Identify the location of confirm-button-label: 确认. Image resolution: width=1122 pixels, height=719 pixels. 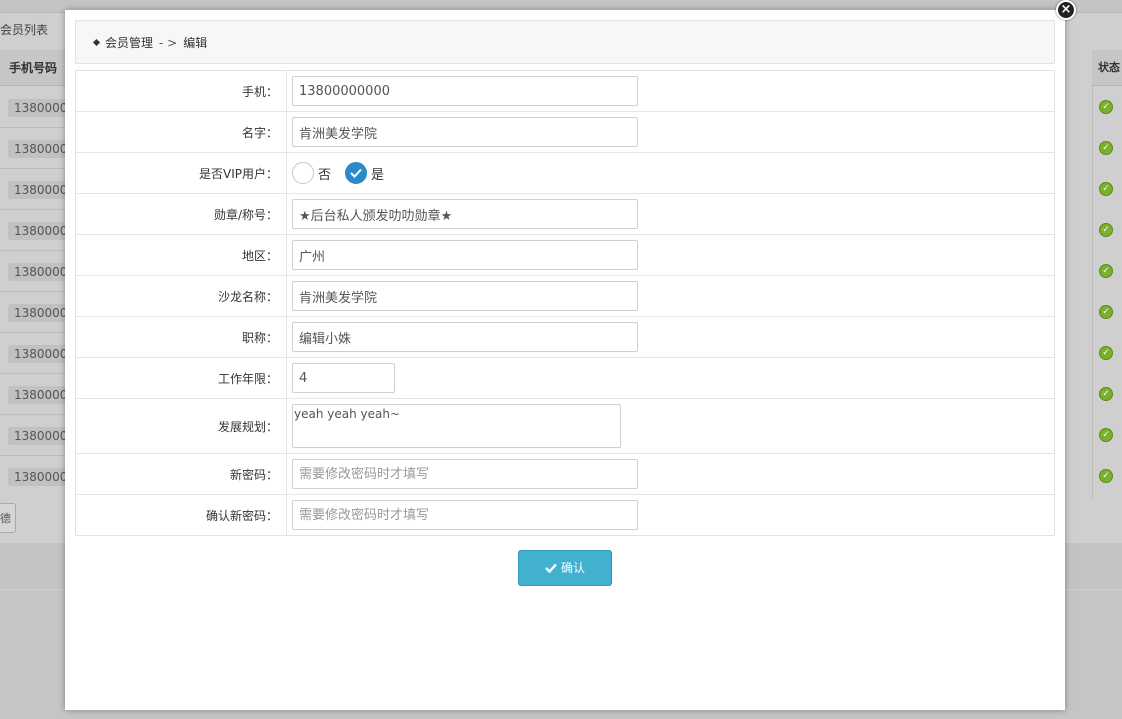
(572, 568).